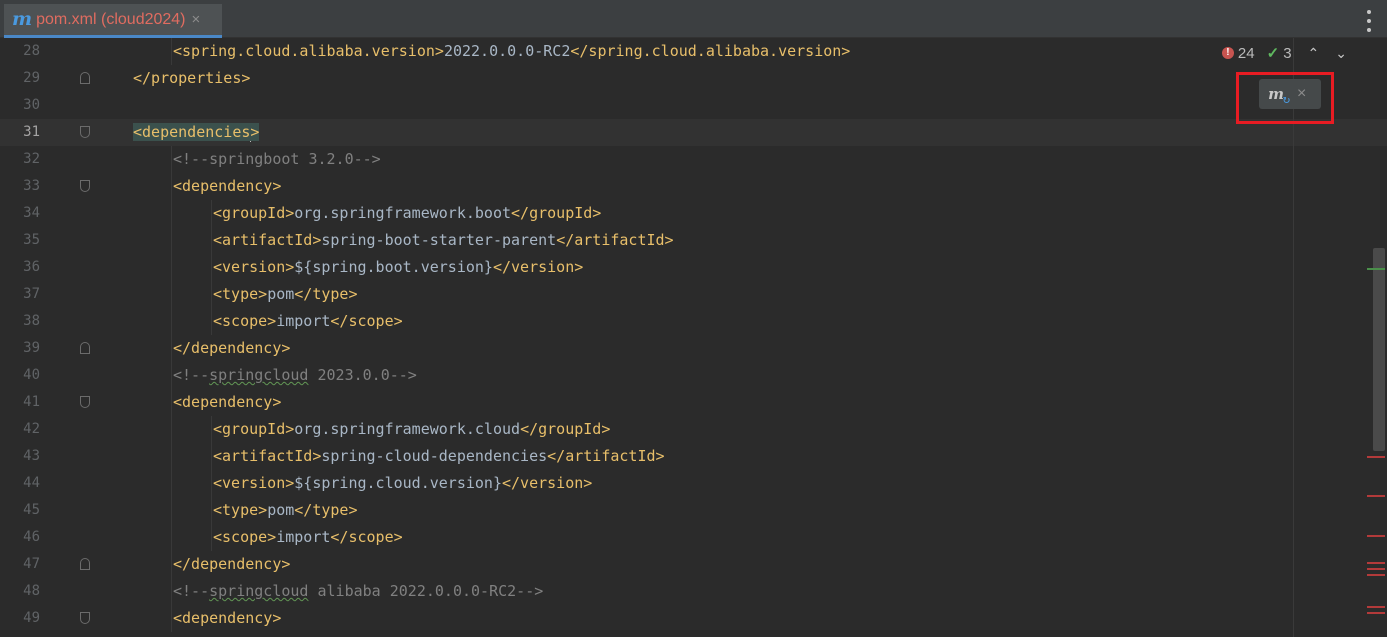 This screenshot has height=637, width=1387. Describe the element at coordinates (31, 267) in the screenshot. I see `line-number: 36` at that location.